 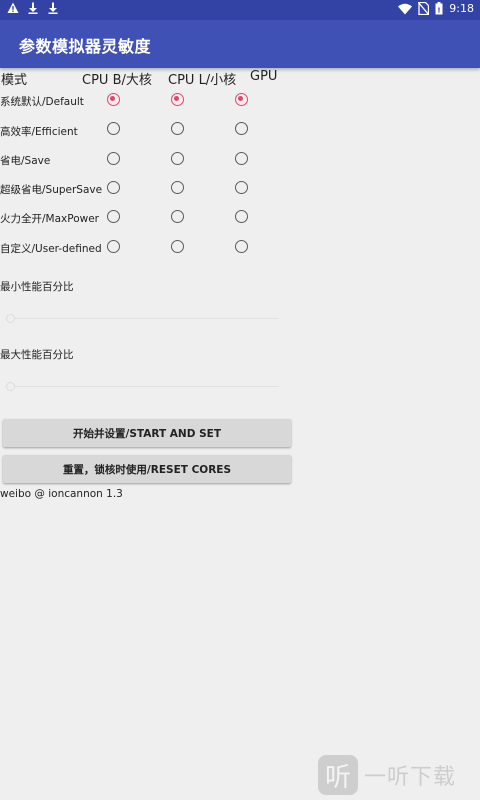 What do you see at coordinates (410, 777) in the screenshot?
I see `watermark-text: 一听下载` at bounding box center [410, 777].